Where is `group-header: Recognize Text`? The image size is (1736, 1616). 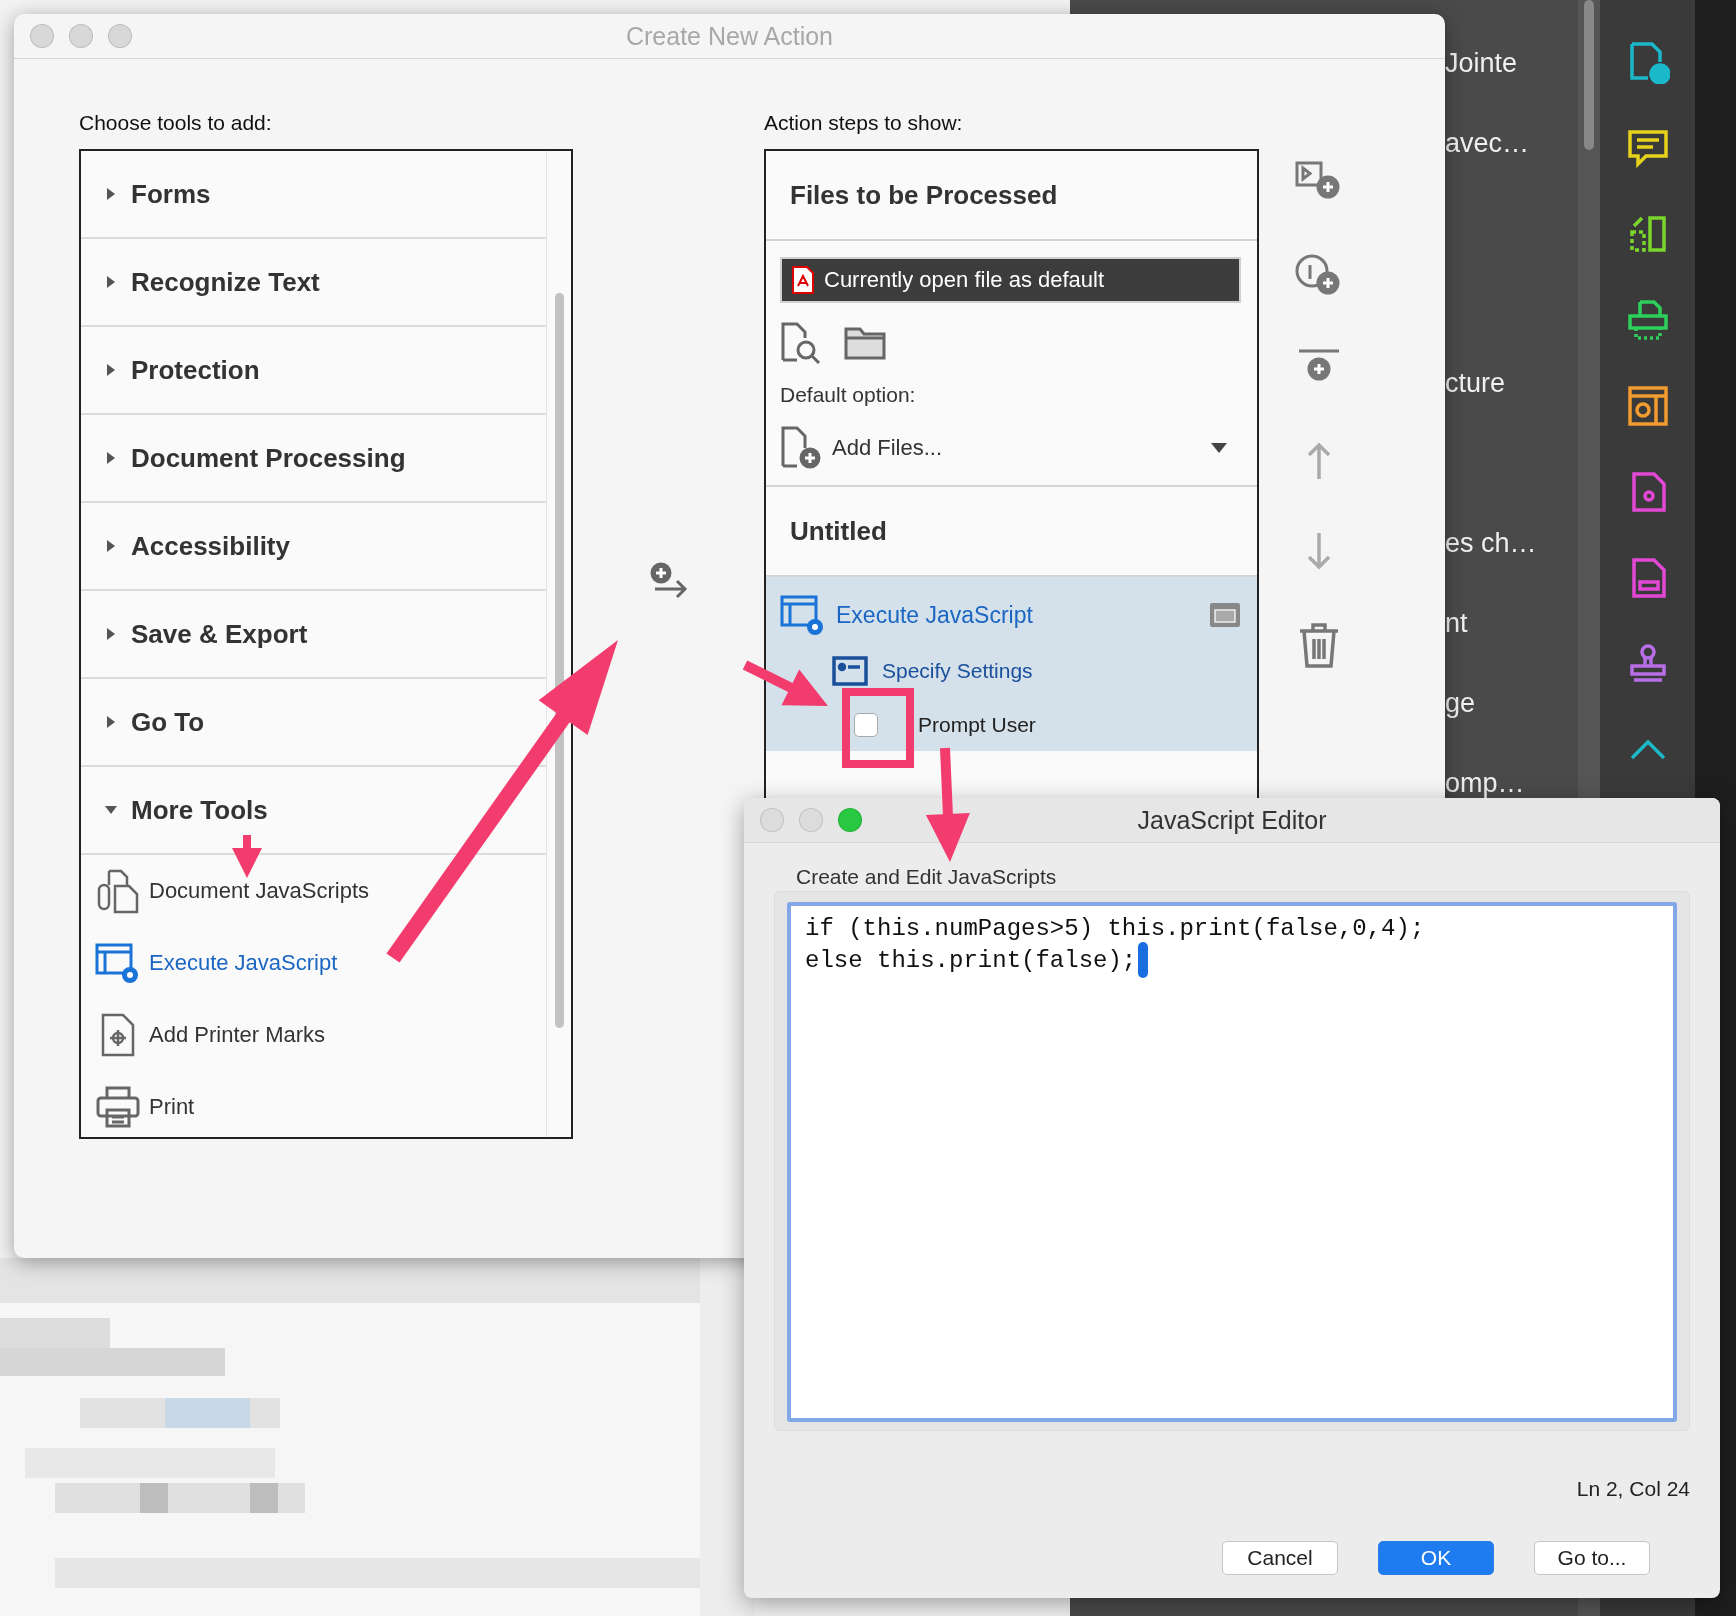
group-header: Recognize Text is located at coordinates (225, 282).